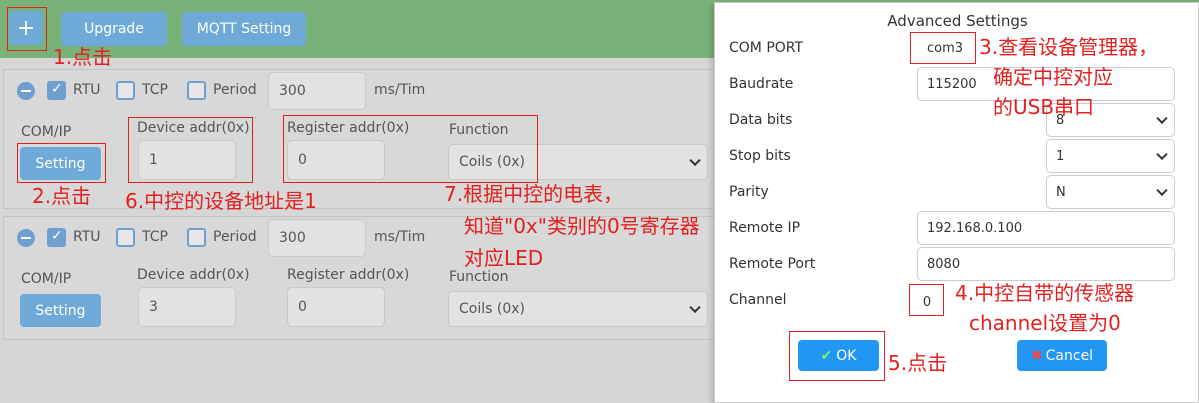 The height and width of the screenshot is (403, 1199). Describe the element at coordinates (926, 300) in the screenshot. I see `highlight-box-channel` at that location.